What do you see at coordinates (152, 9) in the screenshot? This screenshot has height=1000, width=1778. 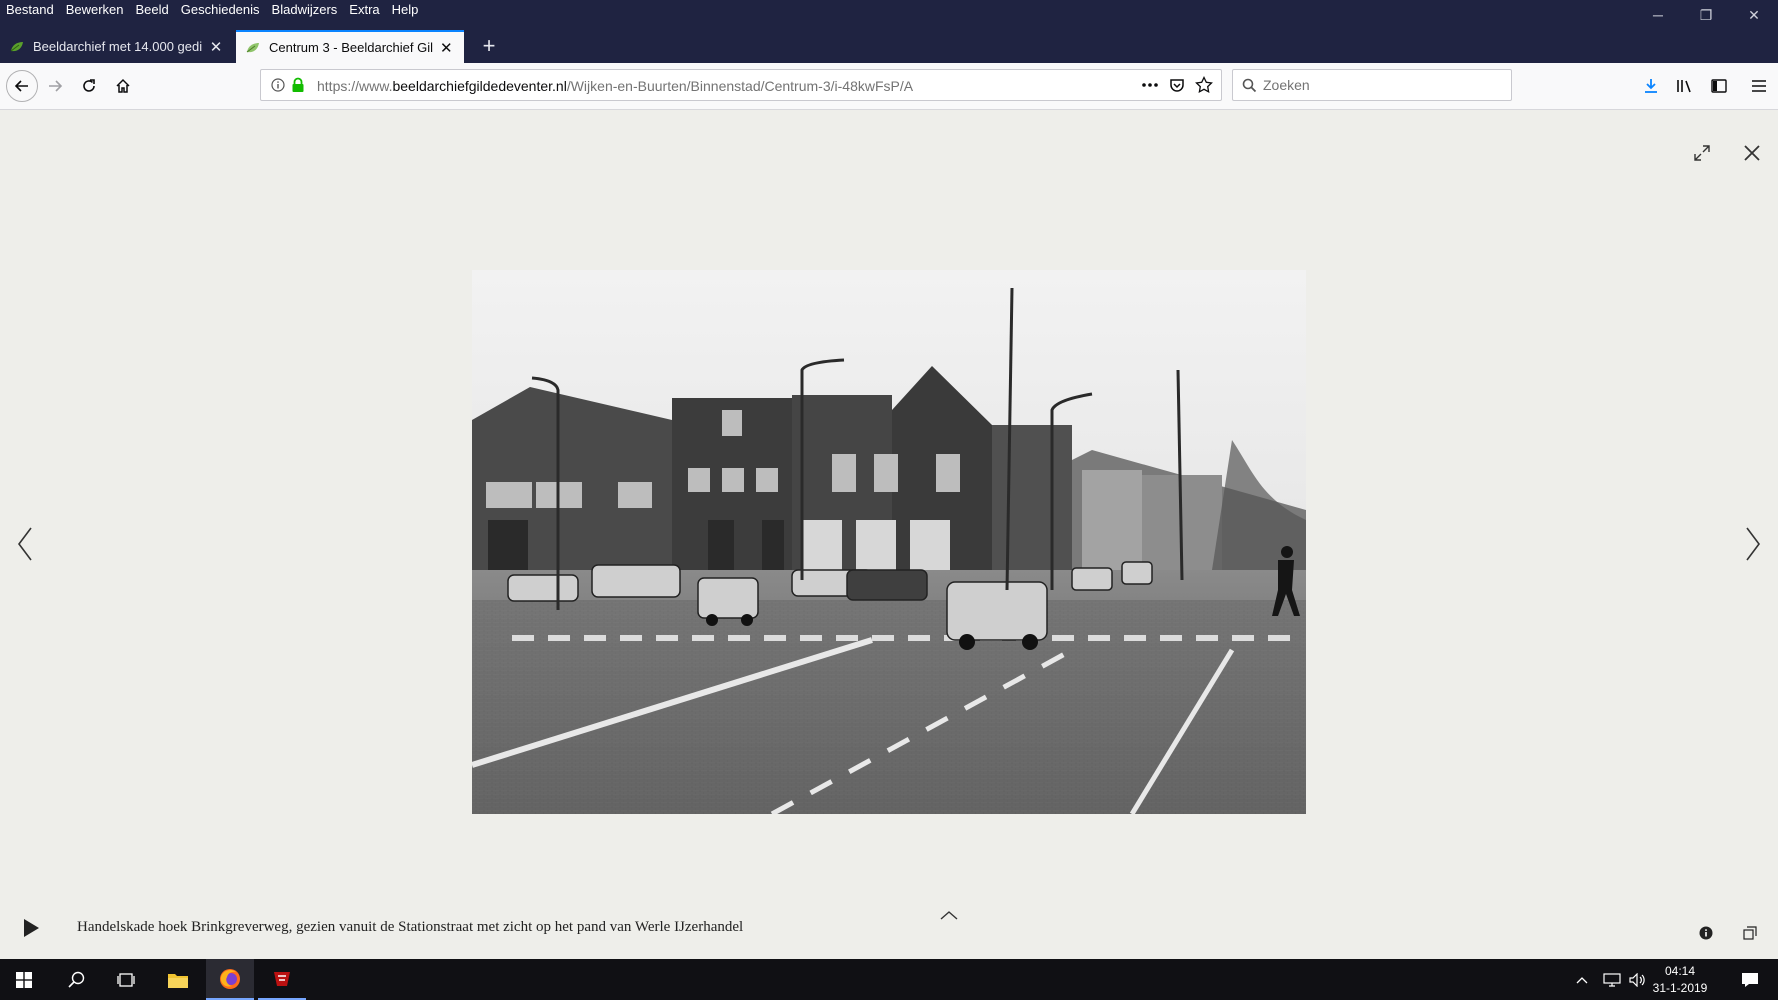 I see `menu-beeld: Beeld` at bounding box center [152, 9].